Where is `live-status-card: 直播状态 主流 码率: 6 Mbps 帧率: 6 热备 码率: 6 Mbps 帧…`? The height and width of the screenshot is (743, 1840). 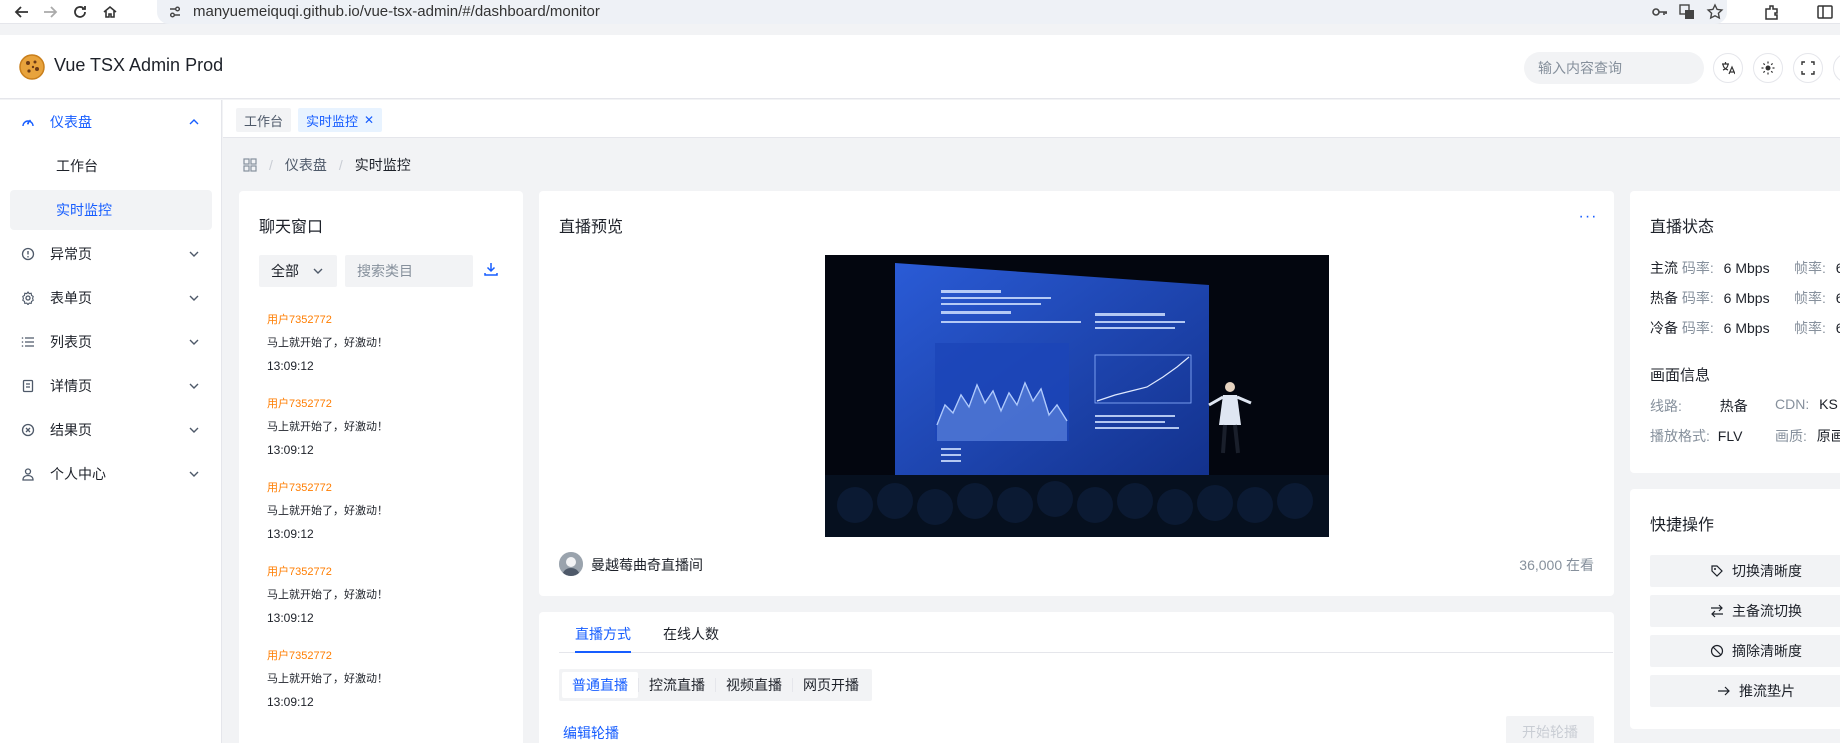 live-status-card: 直播状态 主流 码率: 6 Mbps 帧率: 6 热备 码率: 6 Mbps 帧… is located at coordinates (1735, 332).